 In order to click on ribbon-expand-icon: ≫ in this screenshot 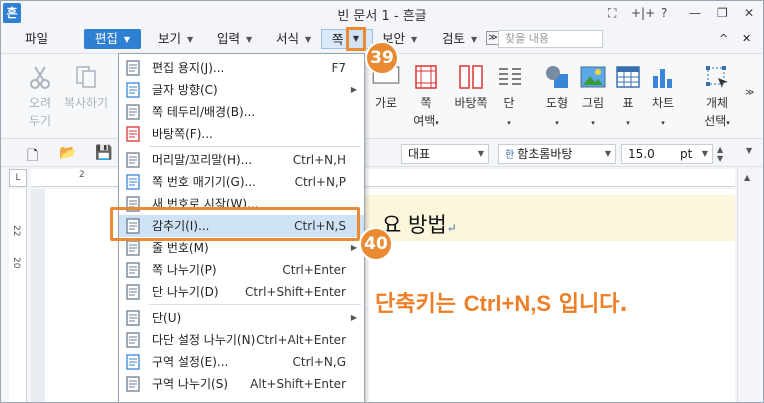, I will do `click(749, 93)`.